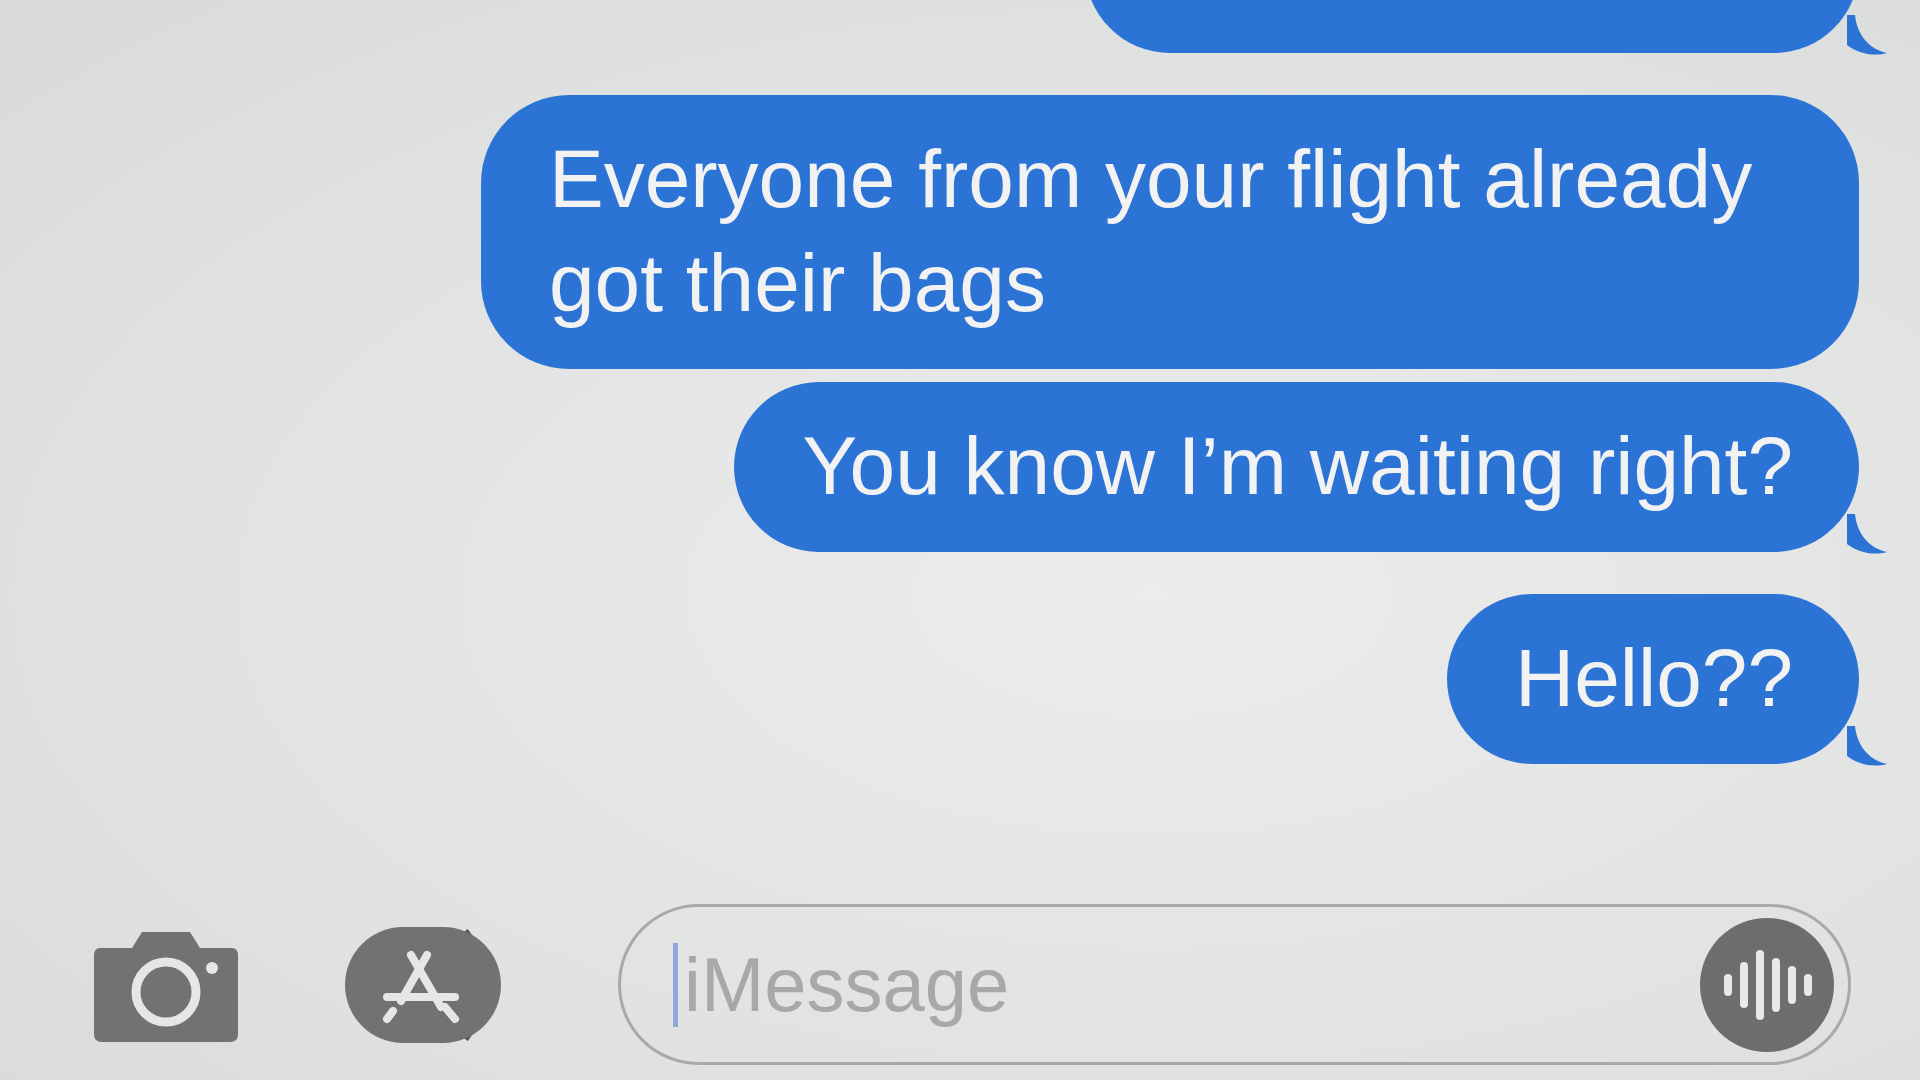  What do you see at coordinates (1191, 984) in the screenshot?
I see `message-input: iMessage` at bounding box center [1191, 984].